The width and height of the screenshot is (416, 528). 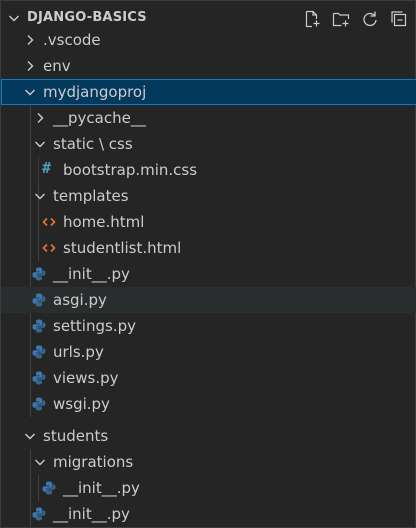 What do you see at coordinates (80, 300) in the screenshot?
I see `tree-item-label: asgi.py` at bounding box center [80, 300].